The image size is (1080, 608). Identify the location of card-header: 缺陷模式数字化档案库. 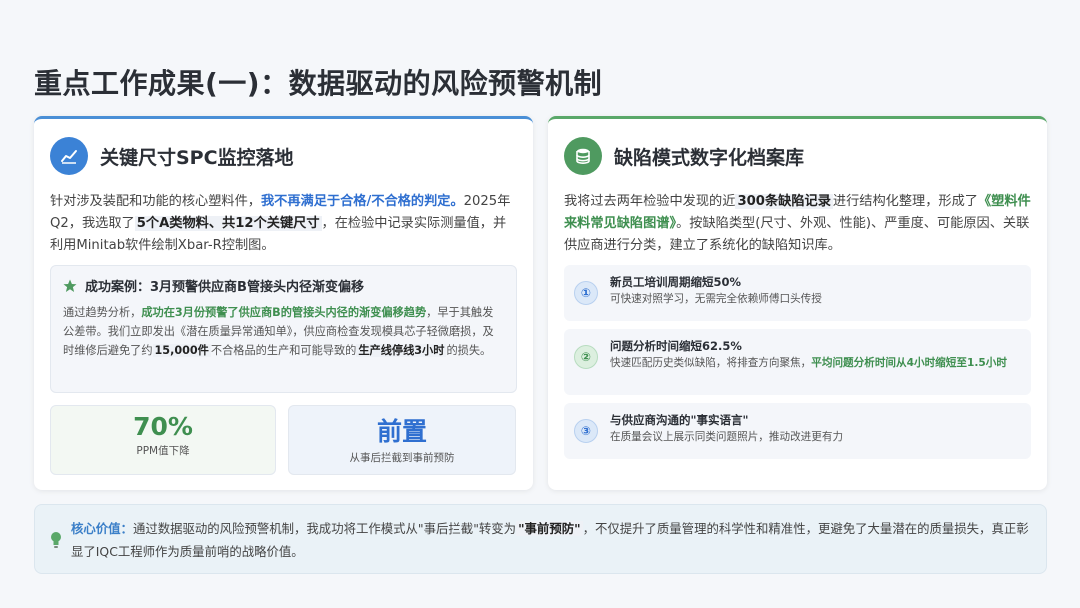
(684, 156).